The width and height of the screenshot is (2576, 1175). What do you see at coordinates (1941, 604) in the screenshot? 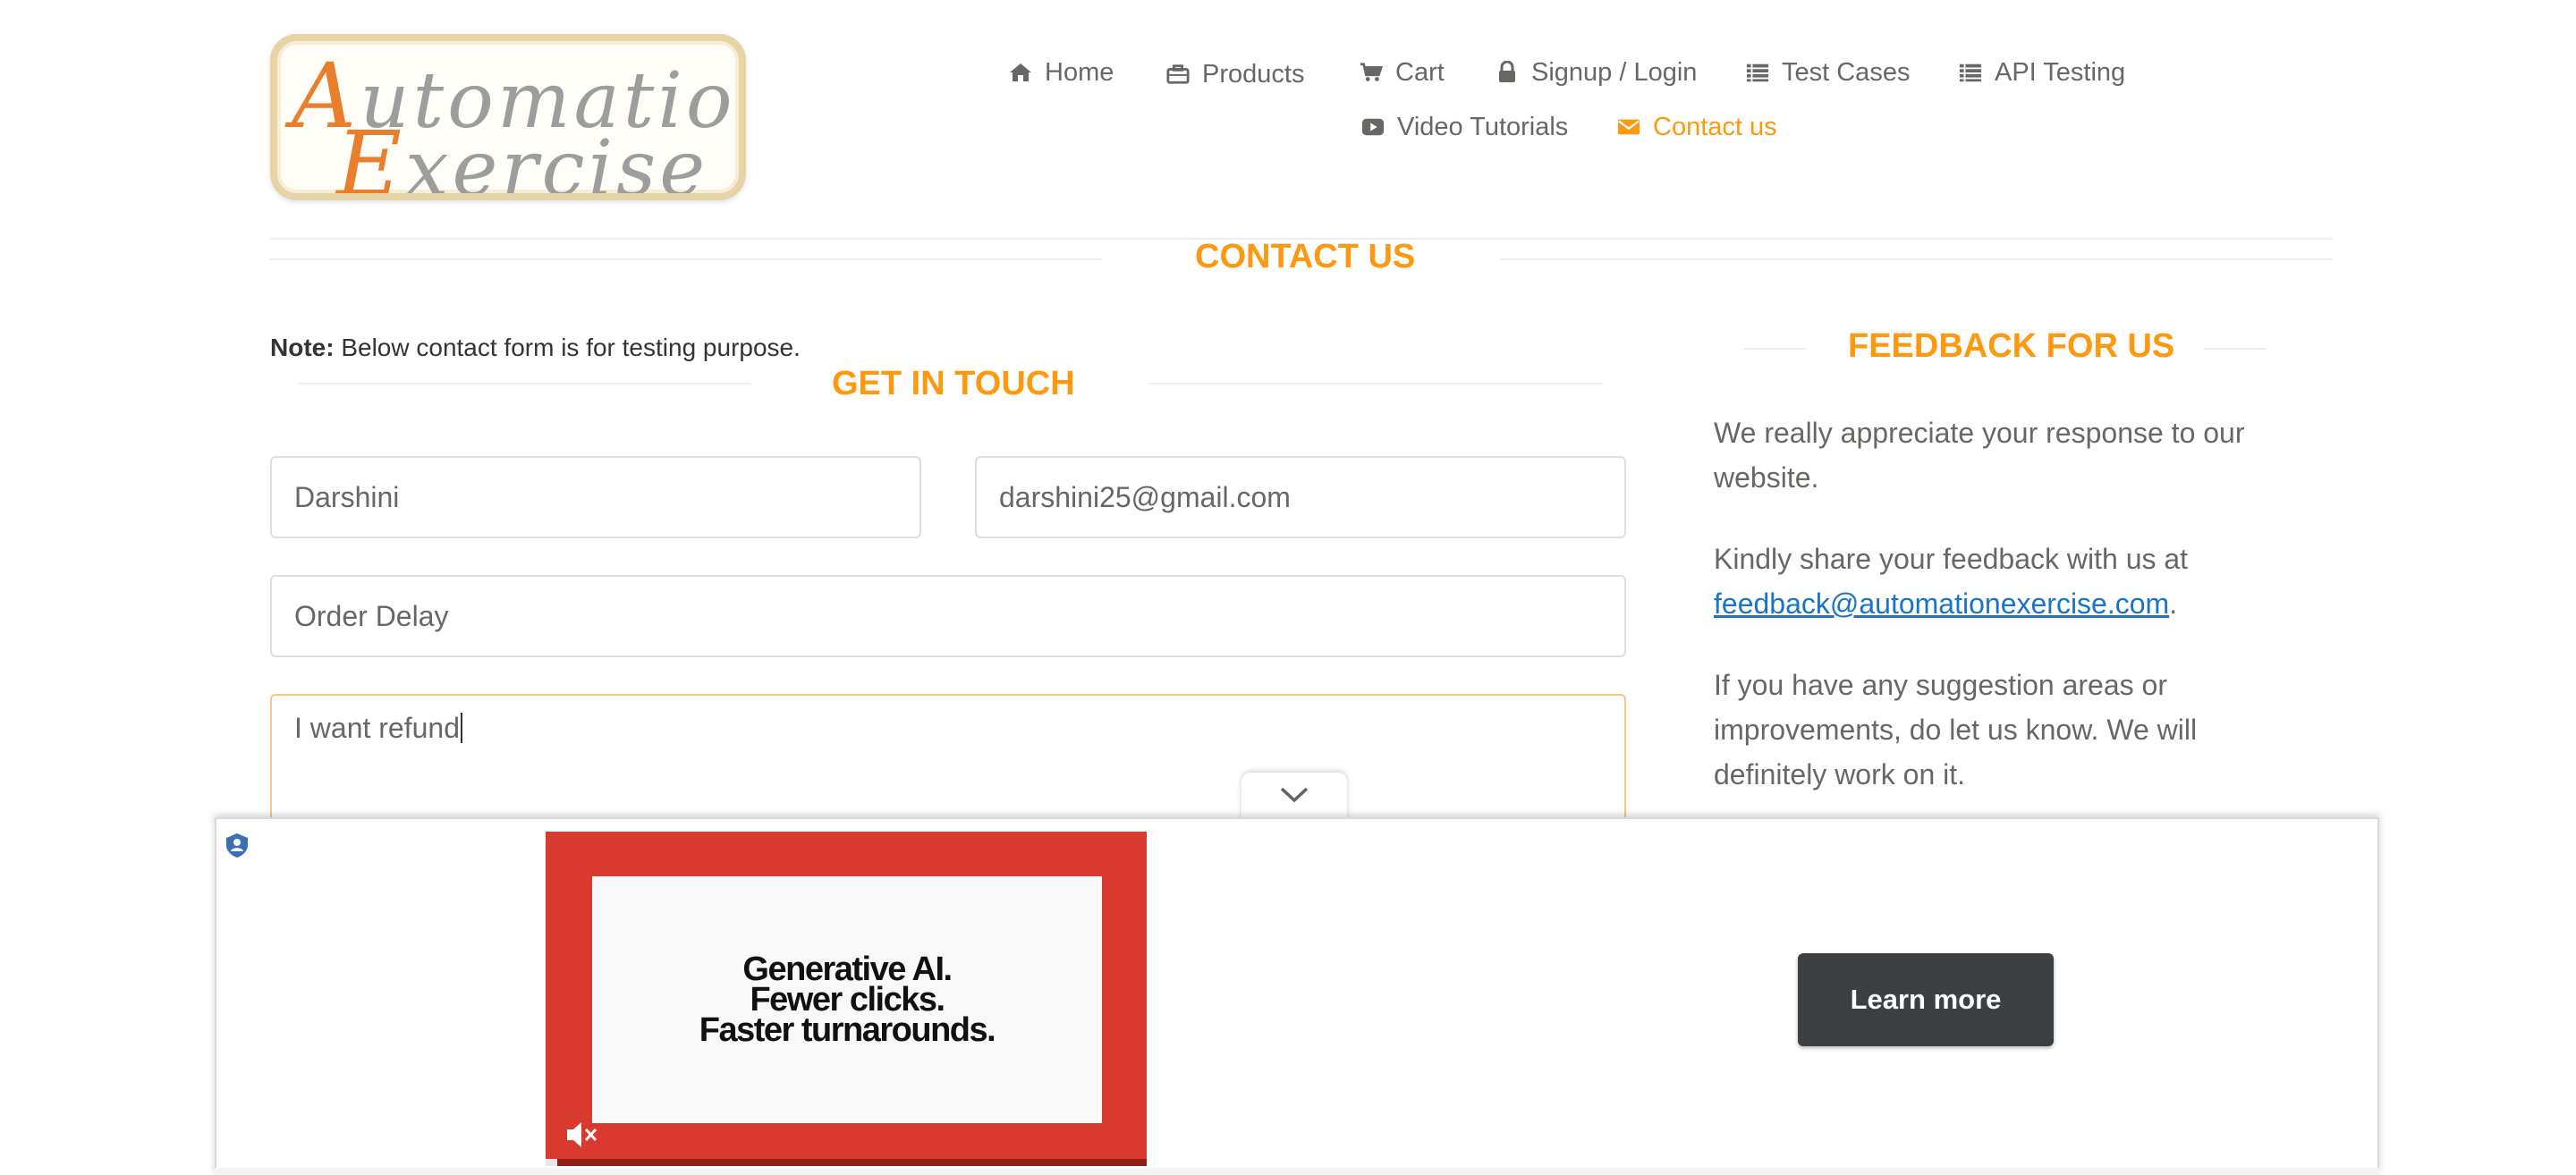
I see `feedback-email-link: feedback@automationexercise.com` at bounding box center [1941, 604].